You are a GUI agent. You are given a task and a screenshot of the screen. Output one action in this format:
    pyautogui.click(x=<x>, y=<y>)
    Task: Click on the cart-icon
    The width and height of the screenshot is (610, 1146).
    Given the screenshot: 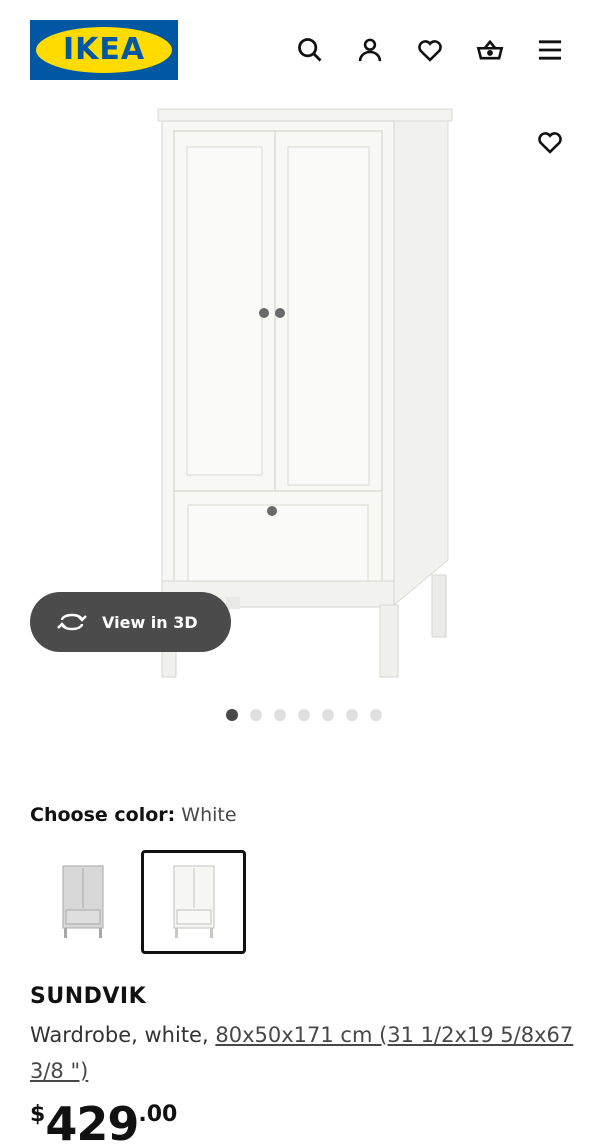 What is the action you would take?
    pyautogui.click(x=490, y=50)
    